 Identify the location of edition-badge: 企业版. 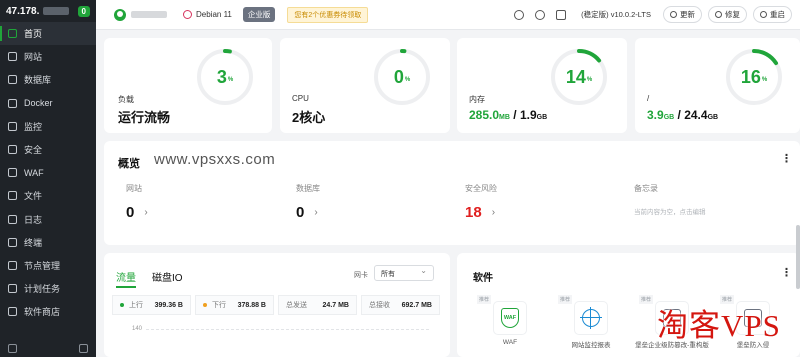
(259, 14).